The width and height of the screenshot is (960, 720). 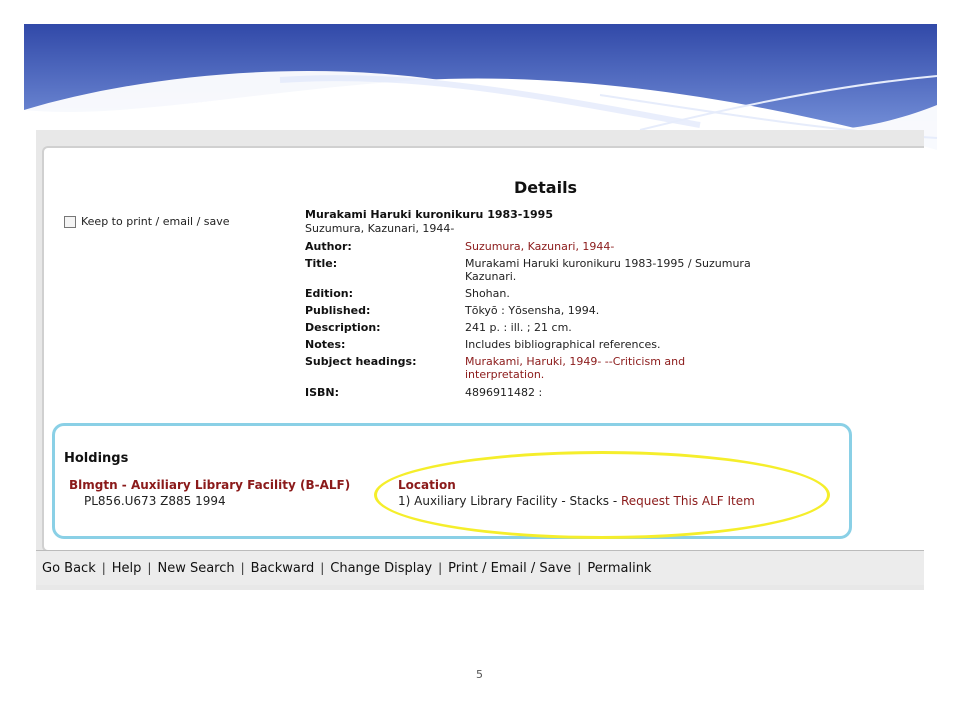 I want to click on field-value-description: 241 p. : ill. ; 21 cm., so click(x=518, y=327).